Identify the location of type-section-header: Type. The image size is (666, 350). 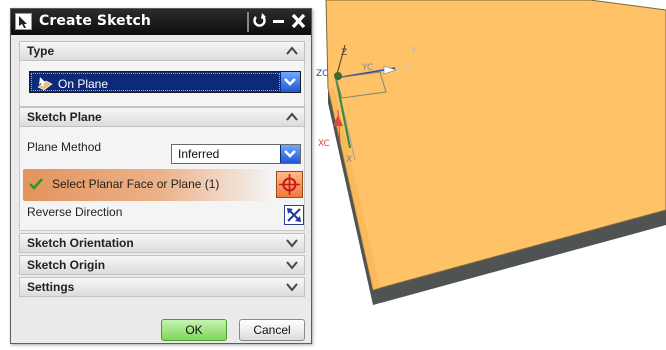
(162, 51).